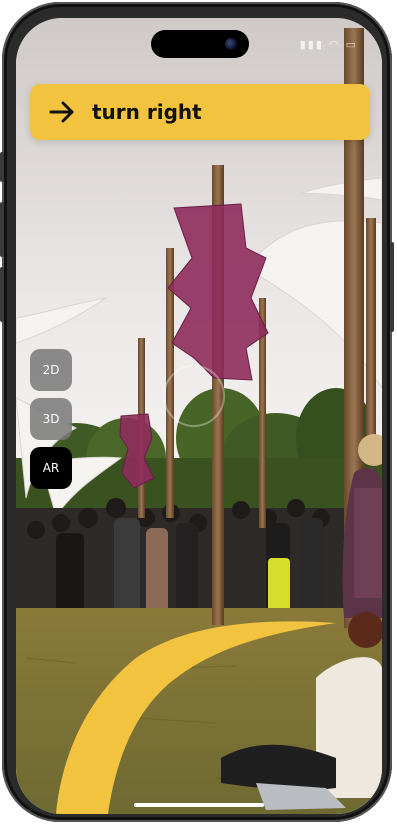 The width and height of the screenshot is (397, 826). What do you see at coordinates (231, 44) in the screenshot?
I see `front-camera-icon` at bounding box center [231, 44].